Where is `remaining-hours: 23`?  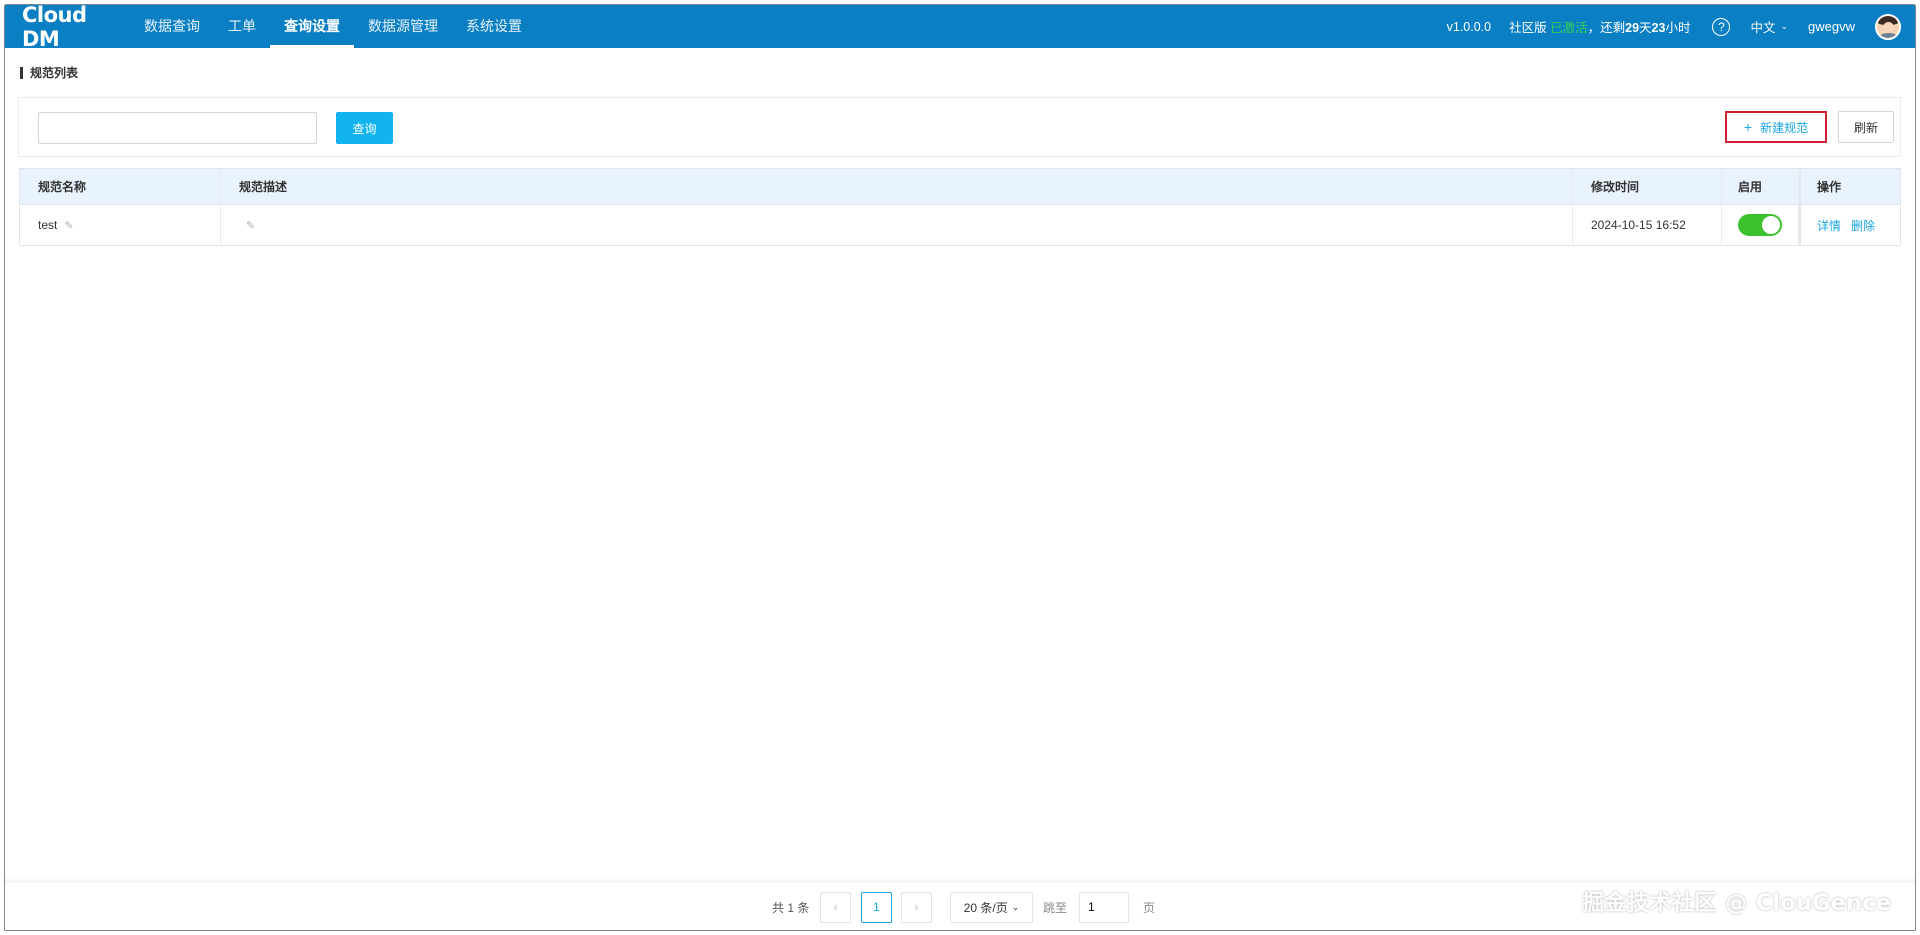 remaining-hours: 23 is located at coordinates (1658, 28).